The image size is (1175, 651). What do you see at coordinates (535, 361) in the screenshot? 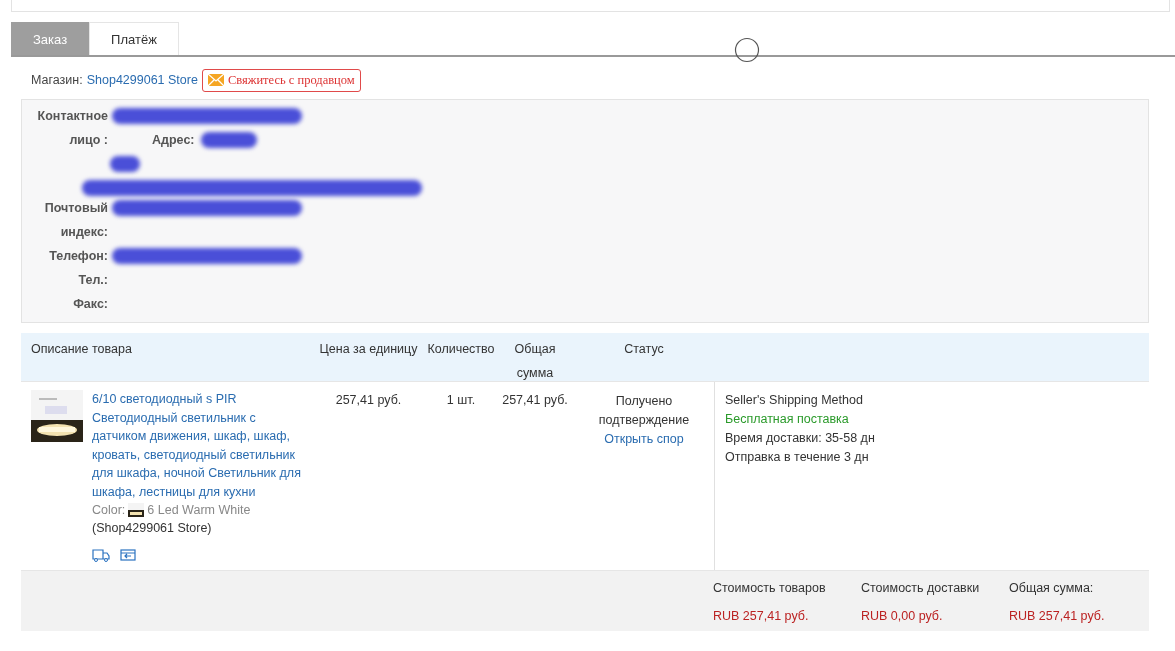
I see `column-header: Общая сумма` at bounding box center [535, 361].